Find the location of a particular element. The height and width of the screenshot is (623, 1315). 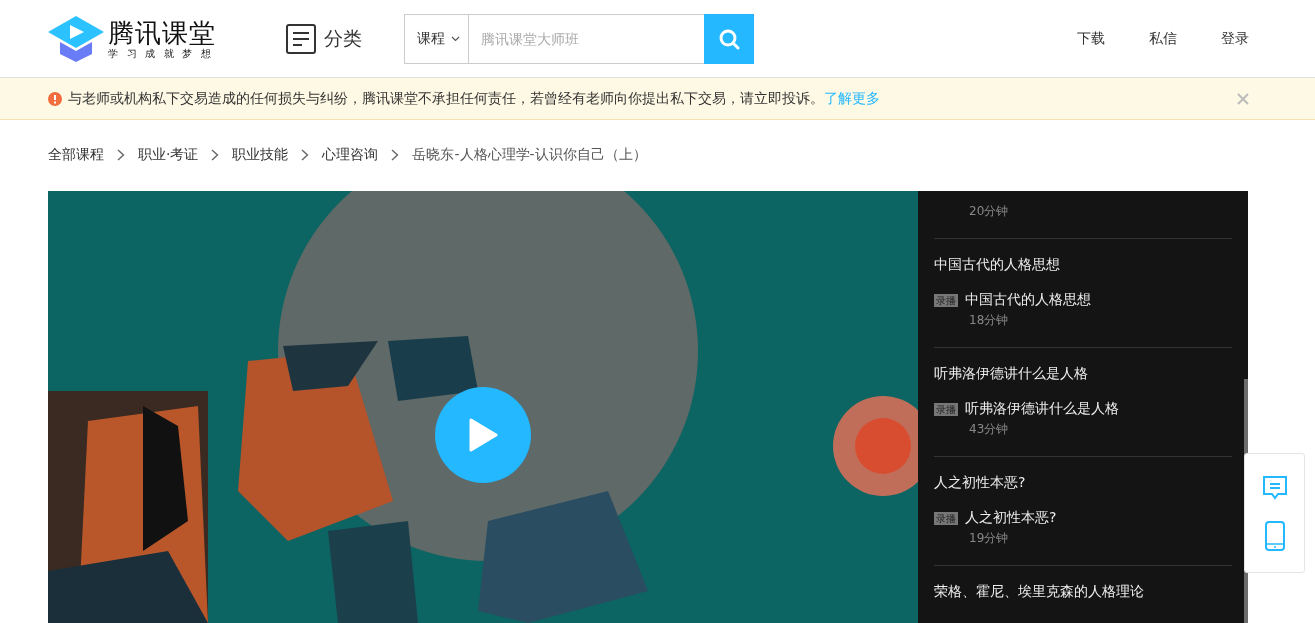

search-icon is located at coordinates (729, 38).